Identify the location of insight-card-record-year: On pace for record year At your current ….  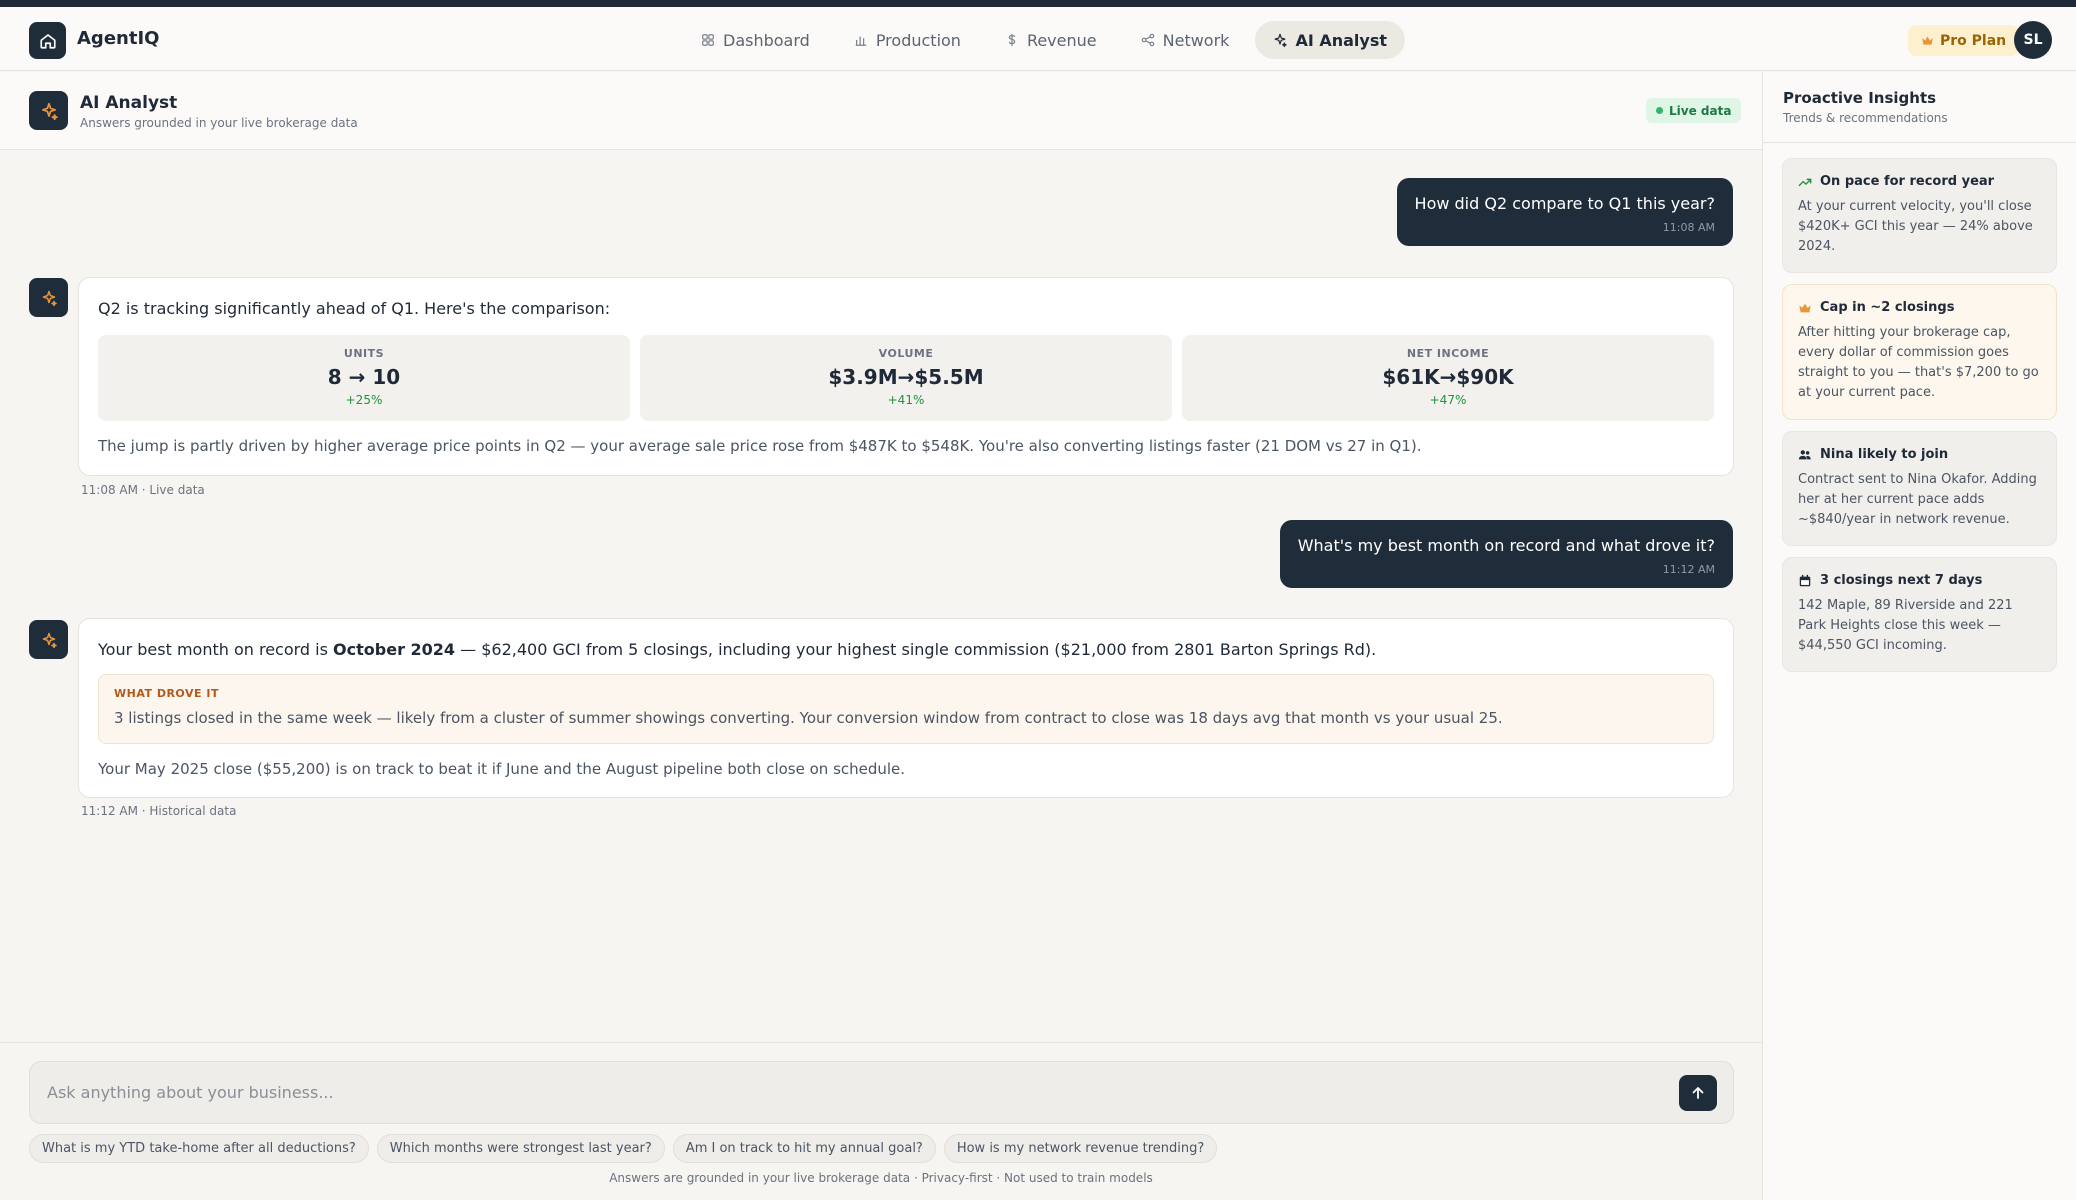
(1919, 215).